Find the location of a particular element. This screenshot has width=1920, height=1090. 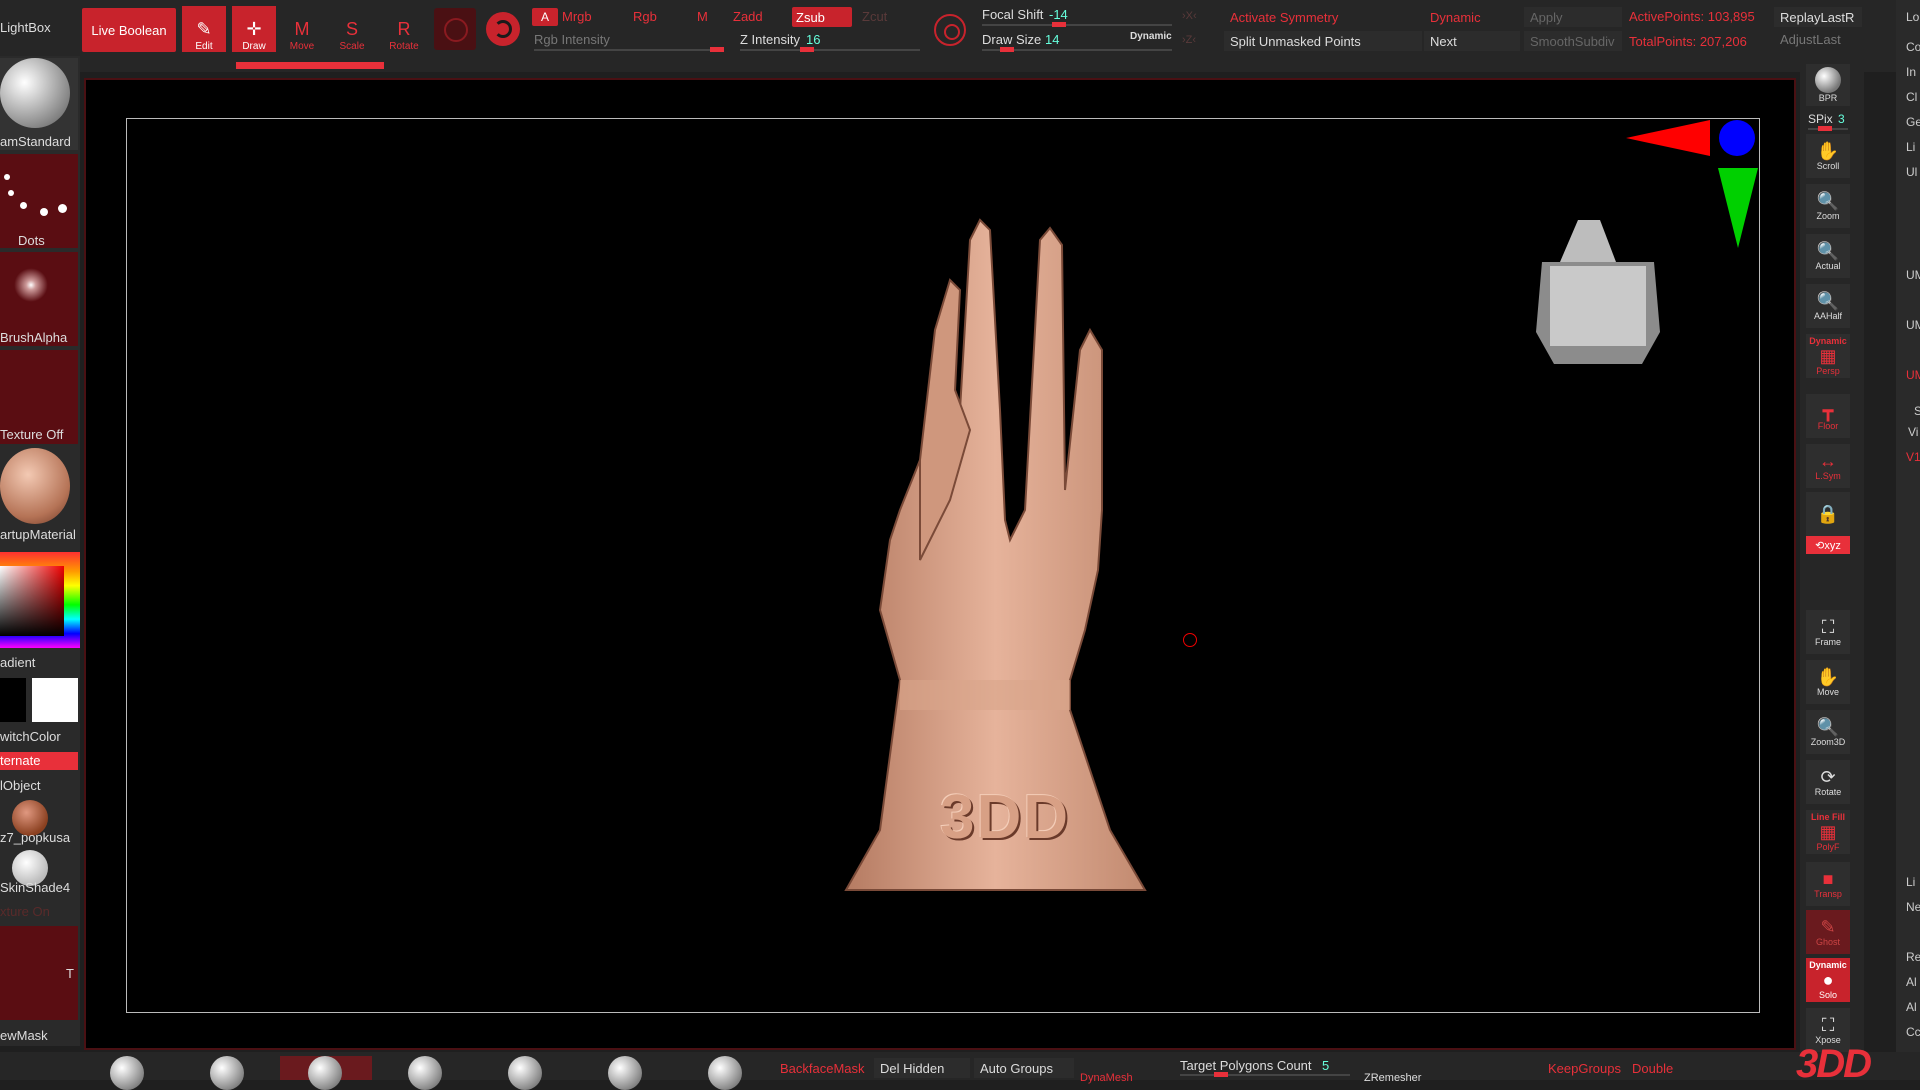

bottom-tool-7-icon is located at coordinates (725, 1073).